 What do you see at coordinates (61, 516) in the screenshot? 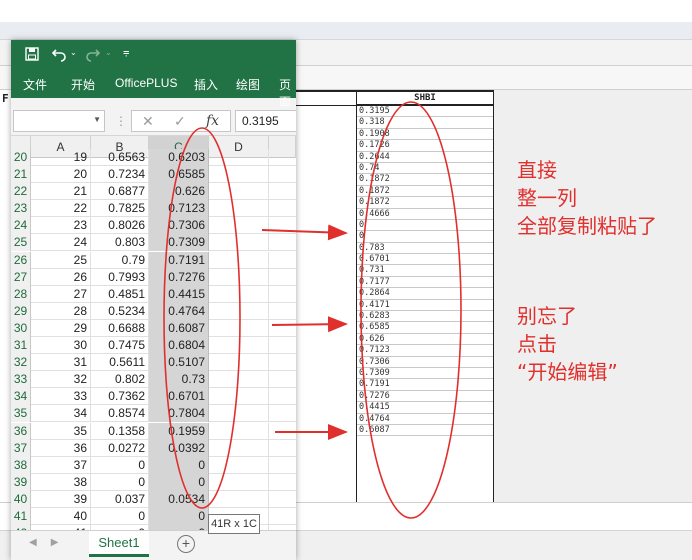
I see `cell-a: 40` at bounding box center [61, 516].